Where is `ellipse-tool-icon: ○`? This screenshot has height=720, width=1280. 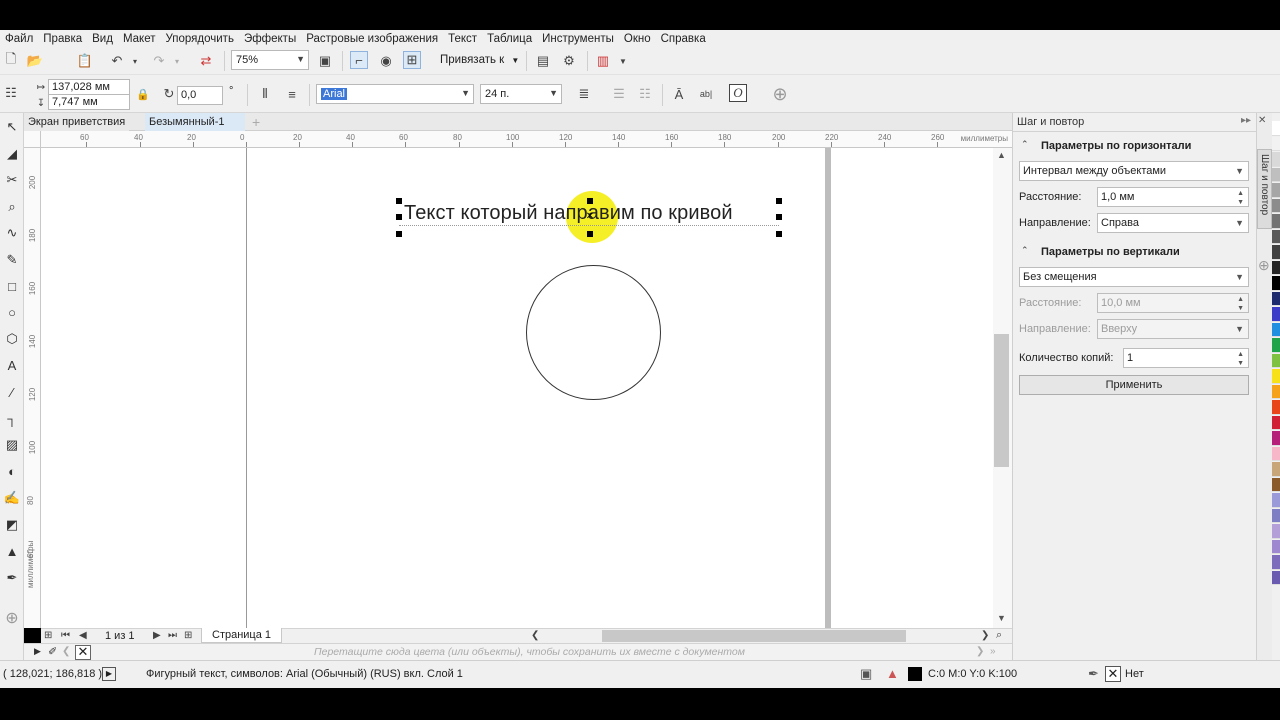 ellipse-tool-icon: ○ is located at coordinates (12, 313).